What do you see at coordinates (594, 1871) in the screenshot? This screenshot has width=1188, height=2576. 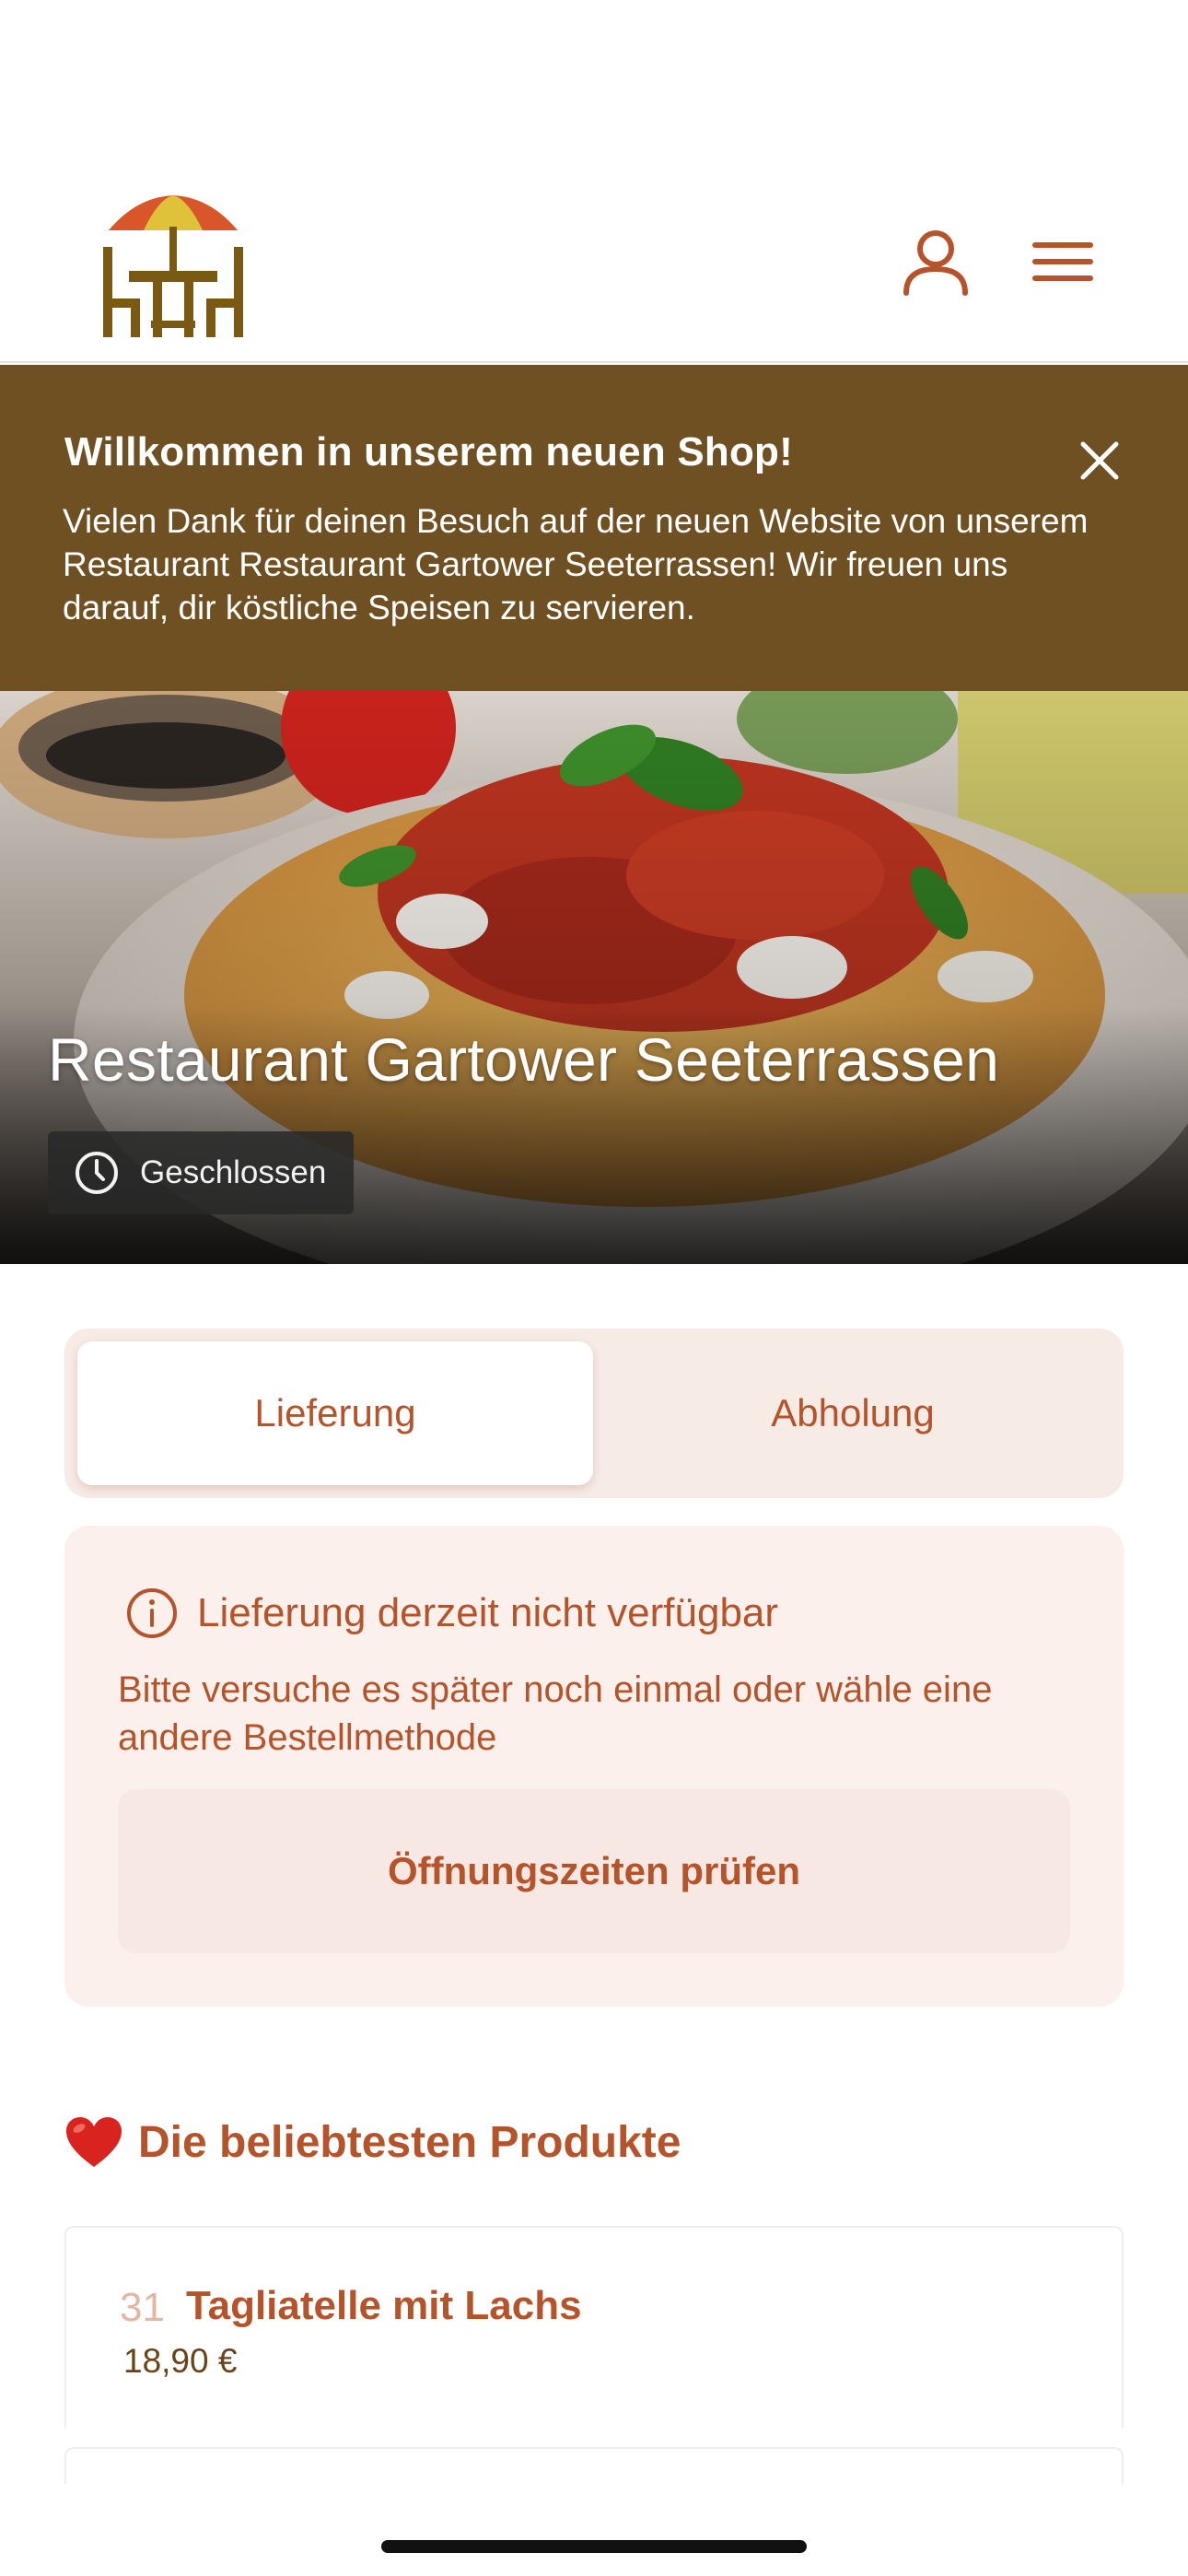 I see `check-opening-hours-button: Öffnungszeiten prüfen` at bounding box center [594, 1871].